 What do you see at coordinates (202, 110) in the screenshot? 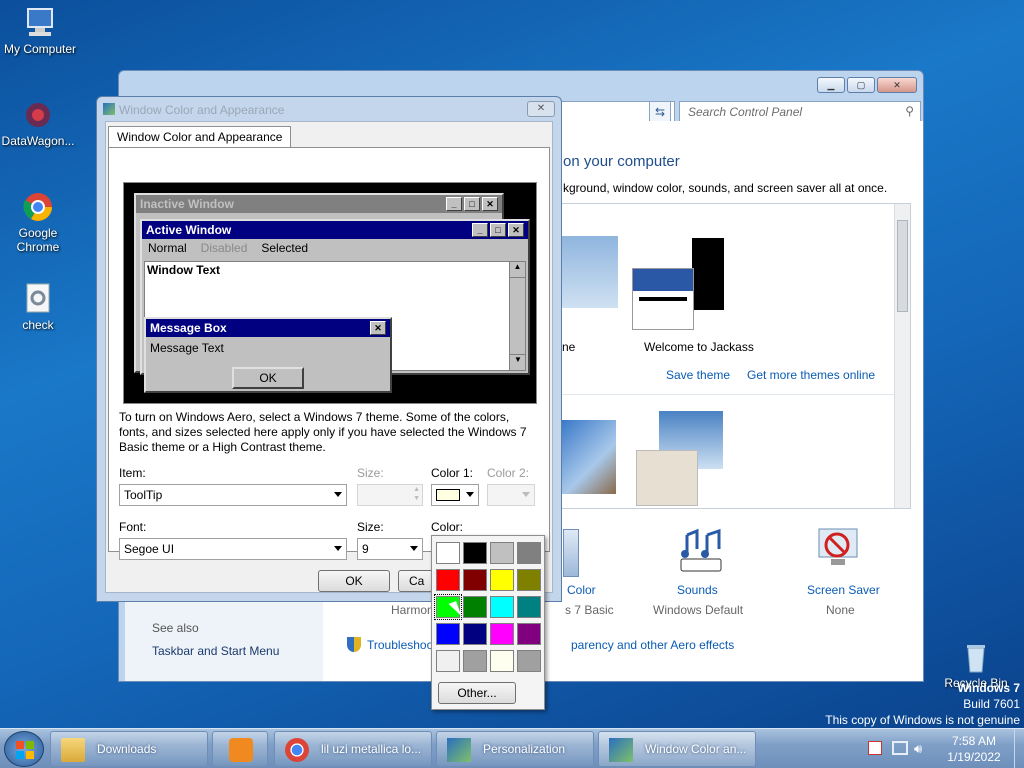
I see `dialog-title: Window Color and Appearance` at bounding box center [202, 110].